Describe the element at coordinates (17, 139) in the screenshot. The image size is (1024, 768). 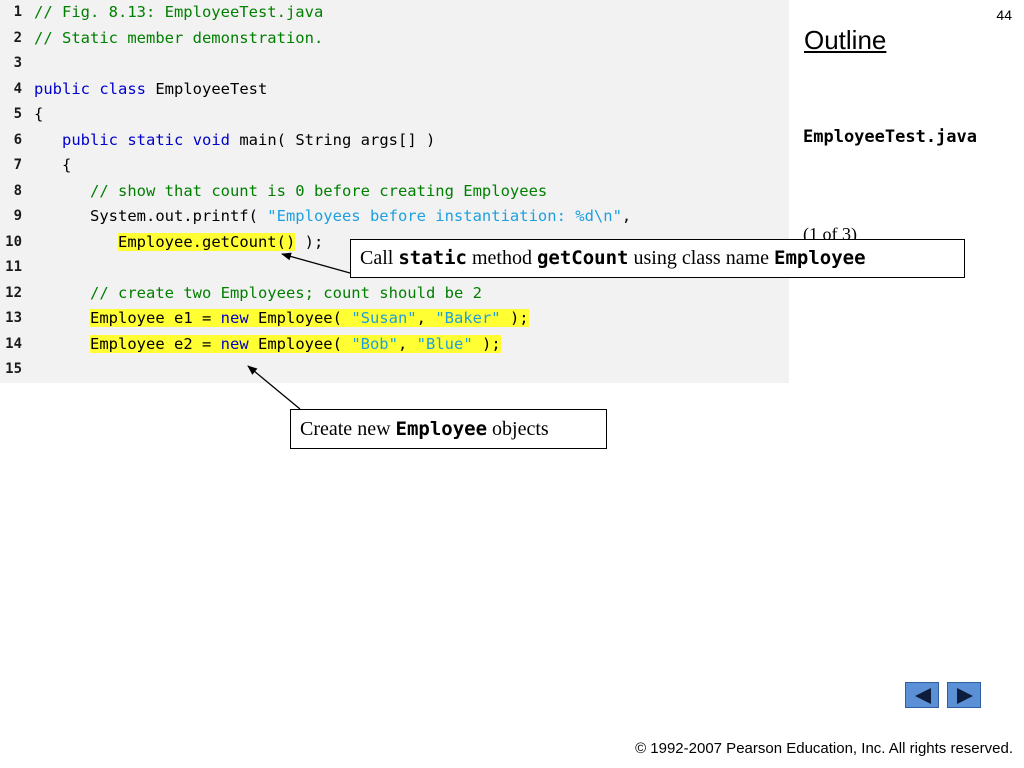
I see `line-number: 6` at that location.